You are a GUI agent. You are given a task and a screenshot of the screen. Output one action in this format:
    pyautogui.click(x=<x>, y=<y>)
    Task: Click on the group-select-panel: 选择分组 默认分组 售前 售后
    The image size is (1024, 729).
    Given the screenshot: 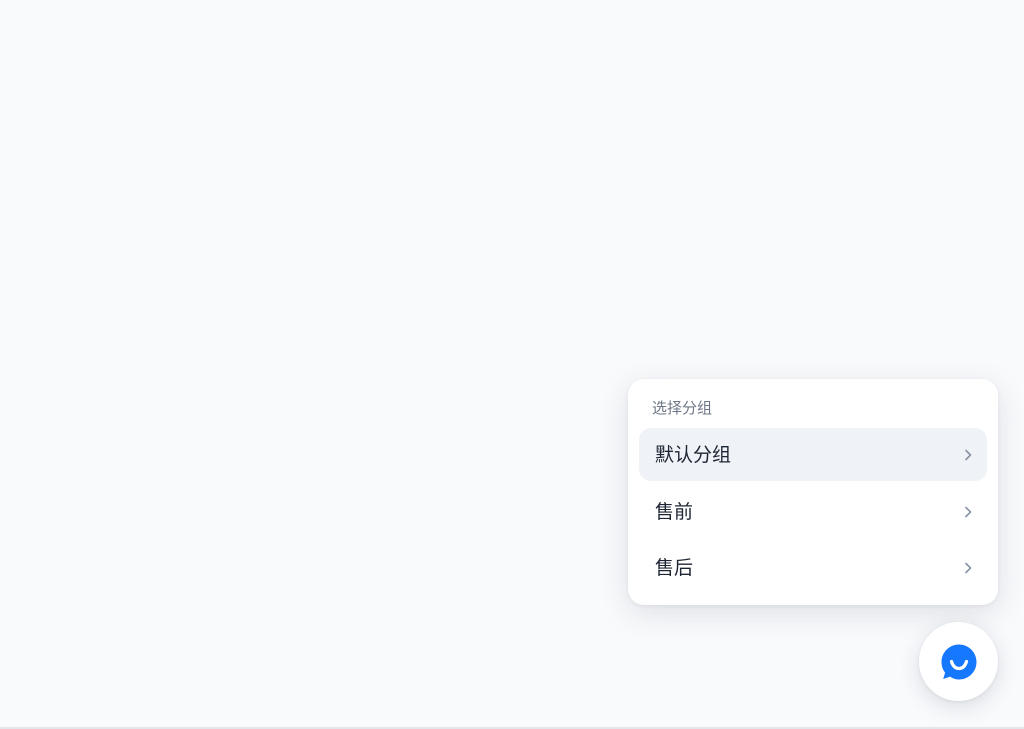 What is the action you would take?
    pyautogui.click(x=813, y=492)
    